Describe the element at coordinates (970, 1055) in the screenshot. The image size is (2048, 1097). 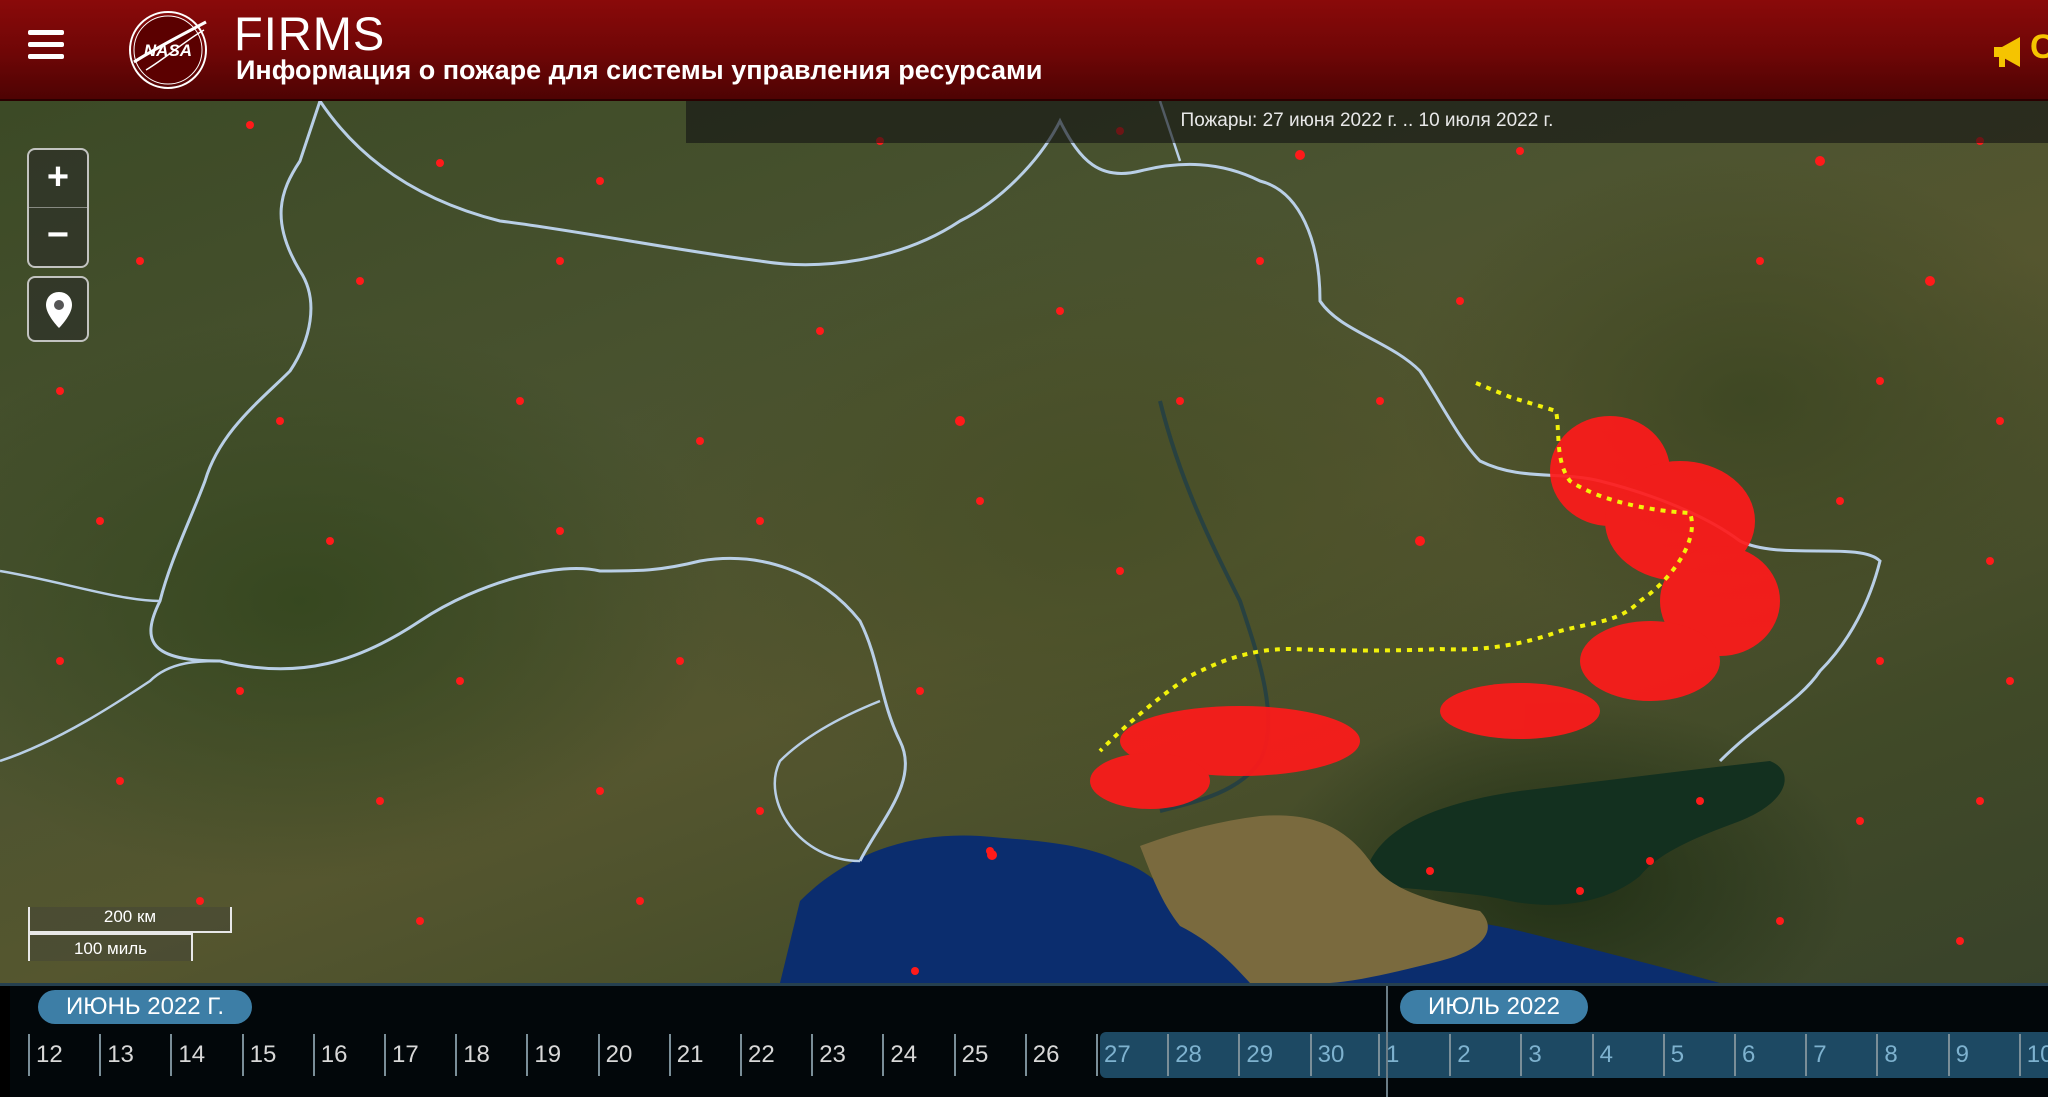
I see `timeline-day-jun-25: 25` at that location.